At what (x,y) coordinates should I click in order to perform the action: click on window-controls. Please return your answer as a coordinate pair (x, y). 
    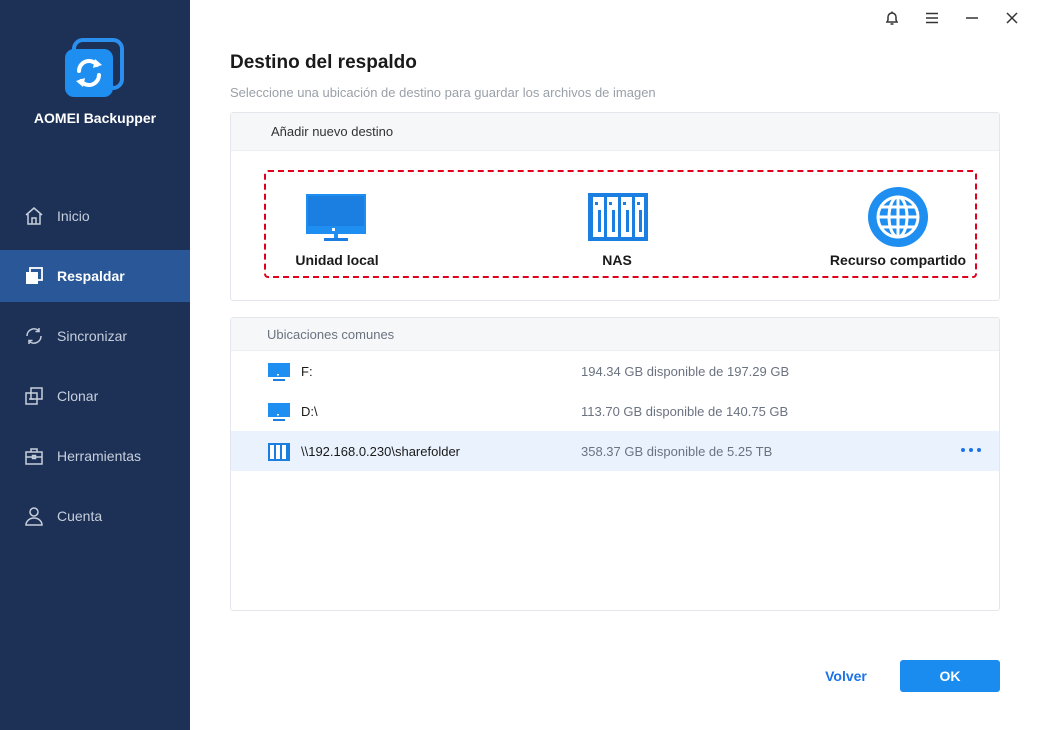
    Looking at the image, I should click on (952, 20).